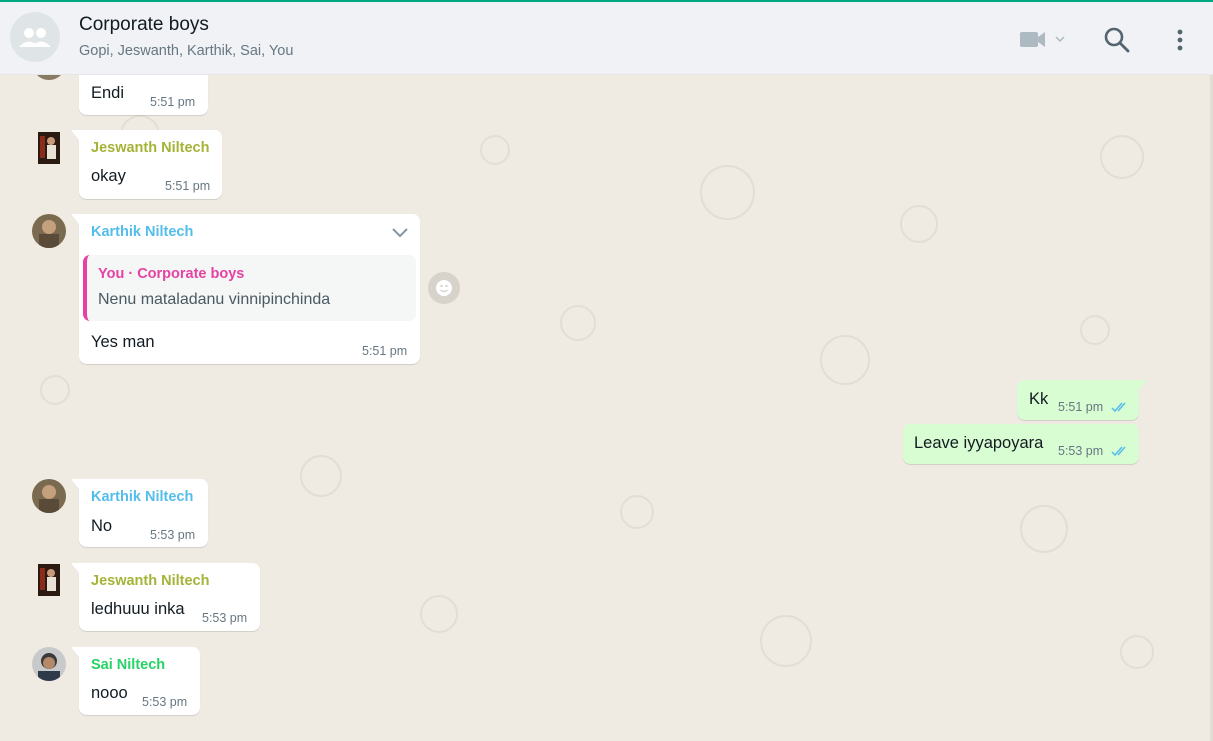 The height and width of the screenshot is (741, 1213). What do you see at coordinates (108, 93) in the screenshot?
I see `message-text: Endi` at bounding box center [108, 93].